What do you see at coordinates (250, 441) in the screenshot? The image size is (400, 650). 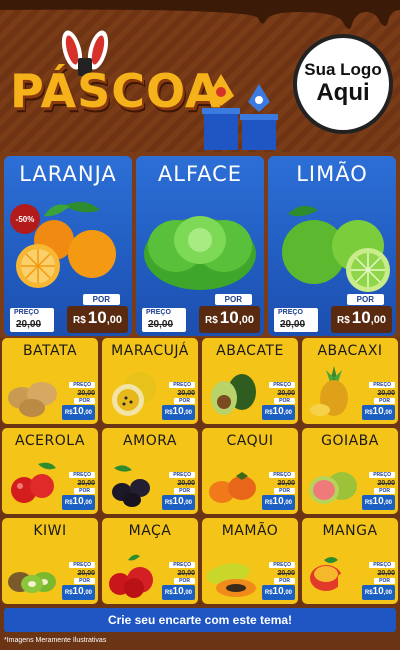 I see `product-name: CAQUI` at bounding box center [250, 441].